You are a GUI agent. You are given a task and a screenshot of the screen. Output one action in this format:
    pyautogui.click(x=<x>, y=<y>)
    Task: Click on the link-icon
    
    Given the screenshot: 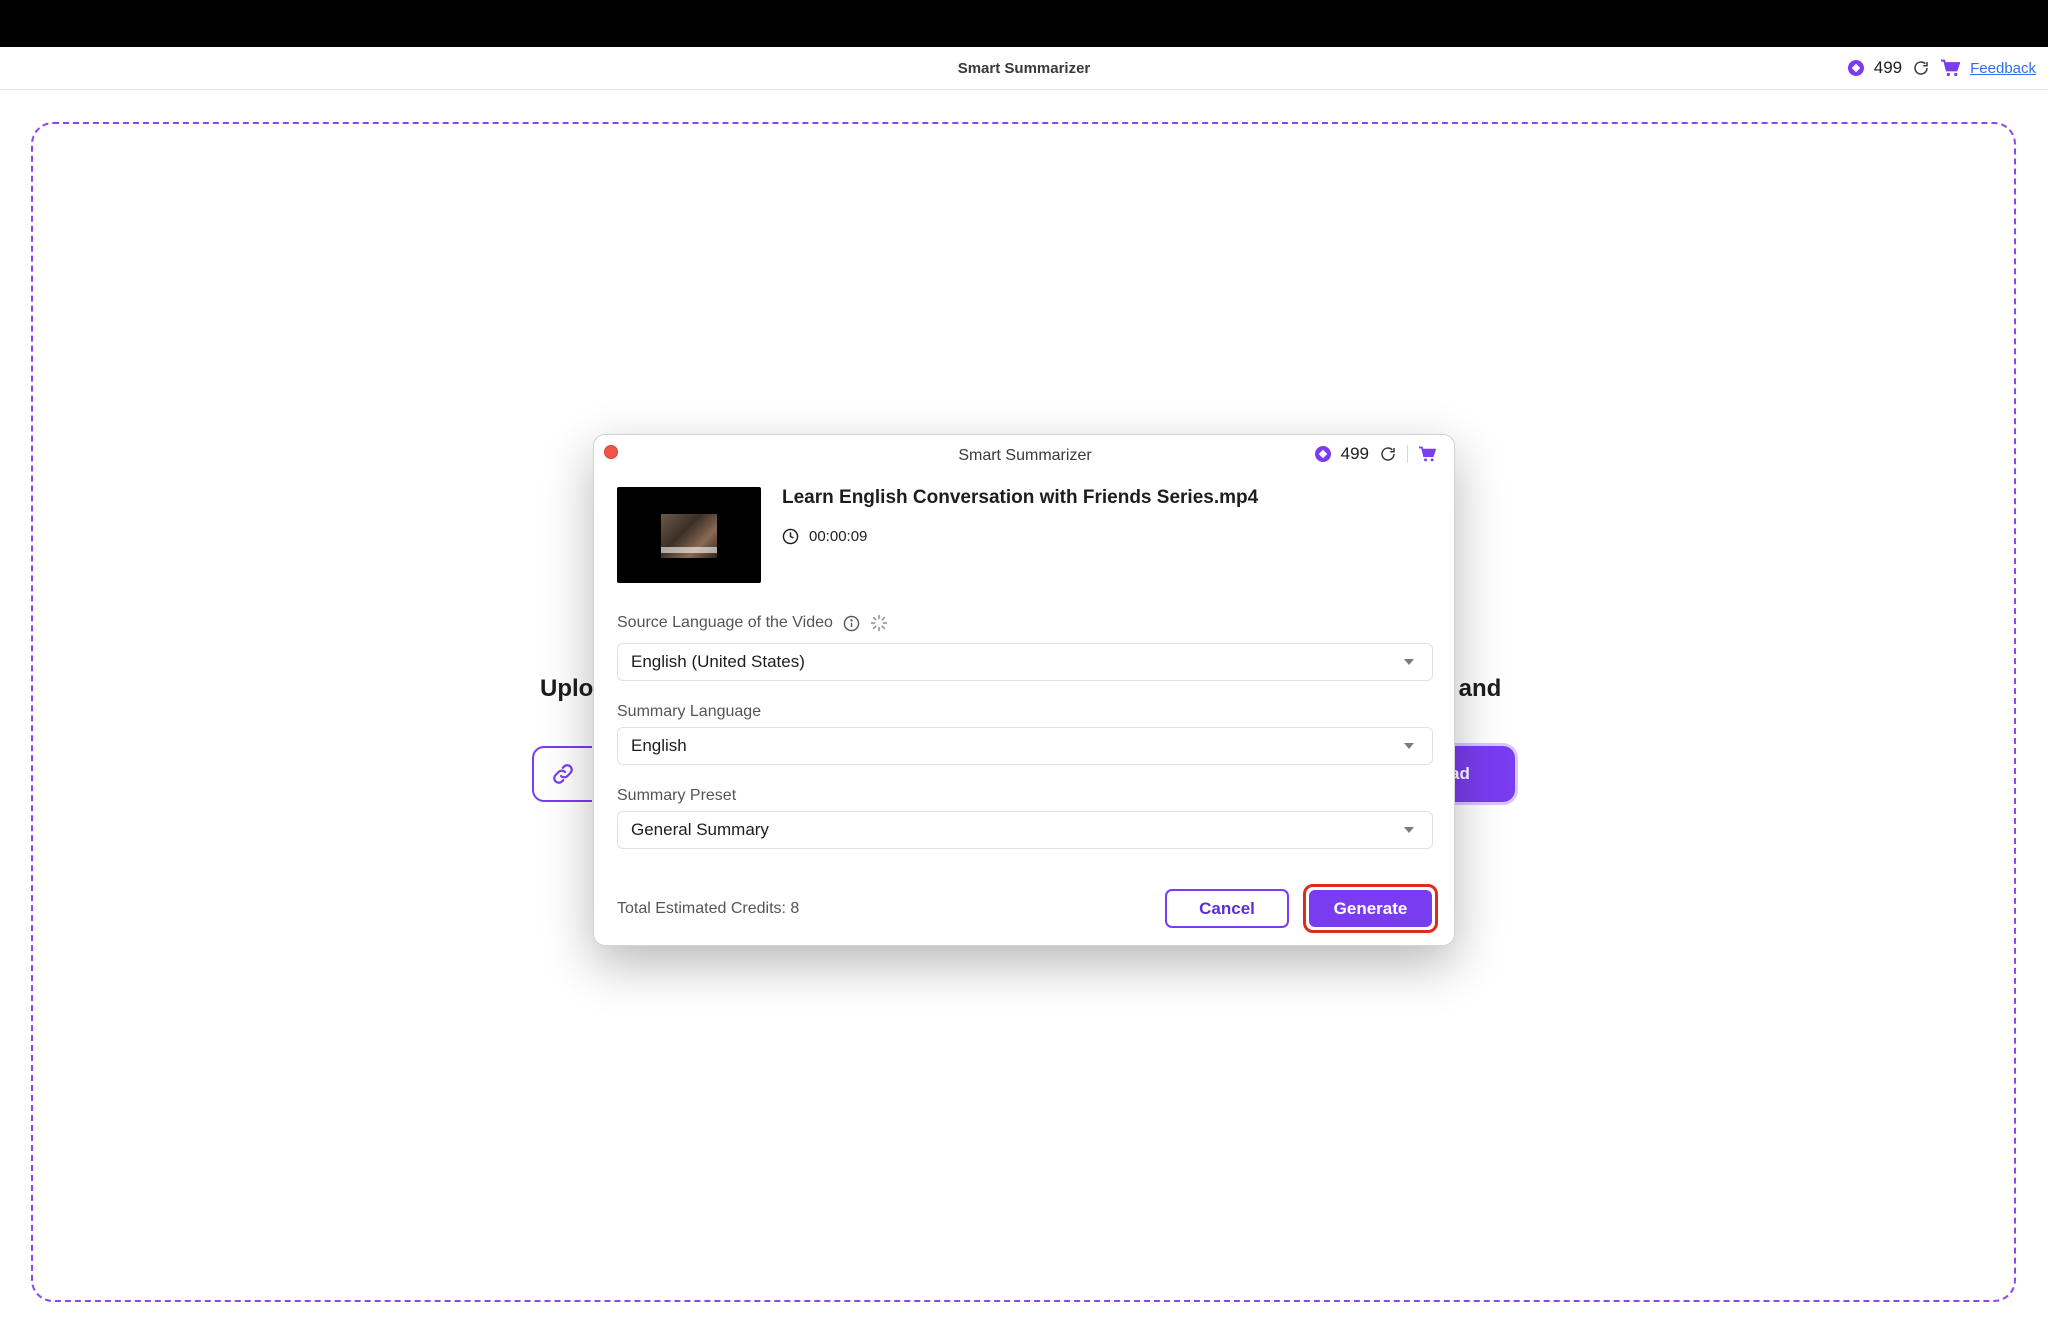 What is the action you would take?
    pyautogui.click(x=563, y=774)
    